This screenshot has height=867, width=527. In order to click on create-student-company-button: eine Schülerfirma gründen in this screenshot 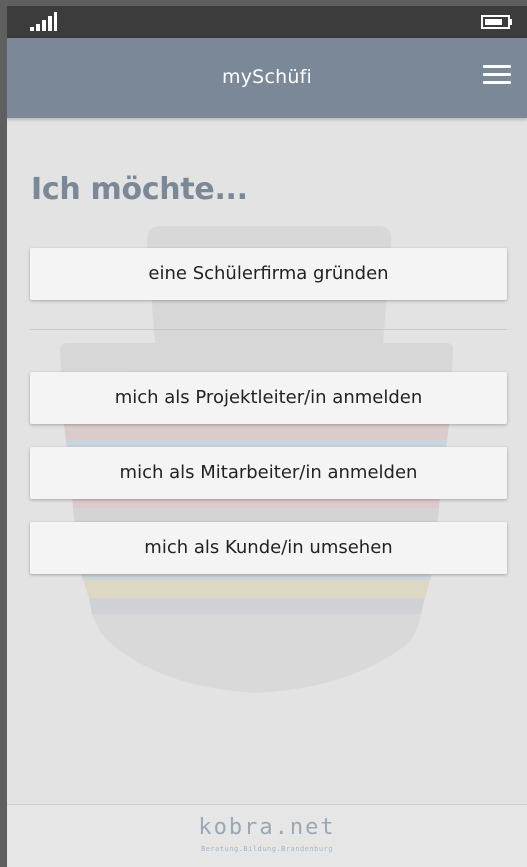, I will do `click(268, 274)`.